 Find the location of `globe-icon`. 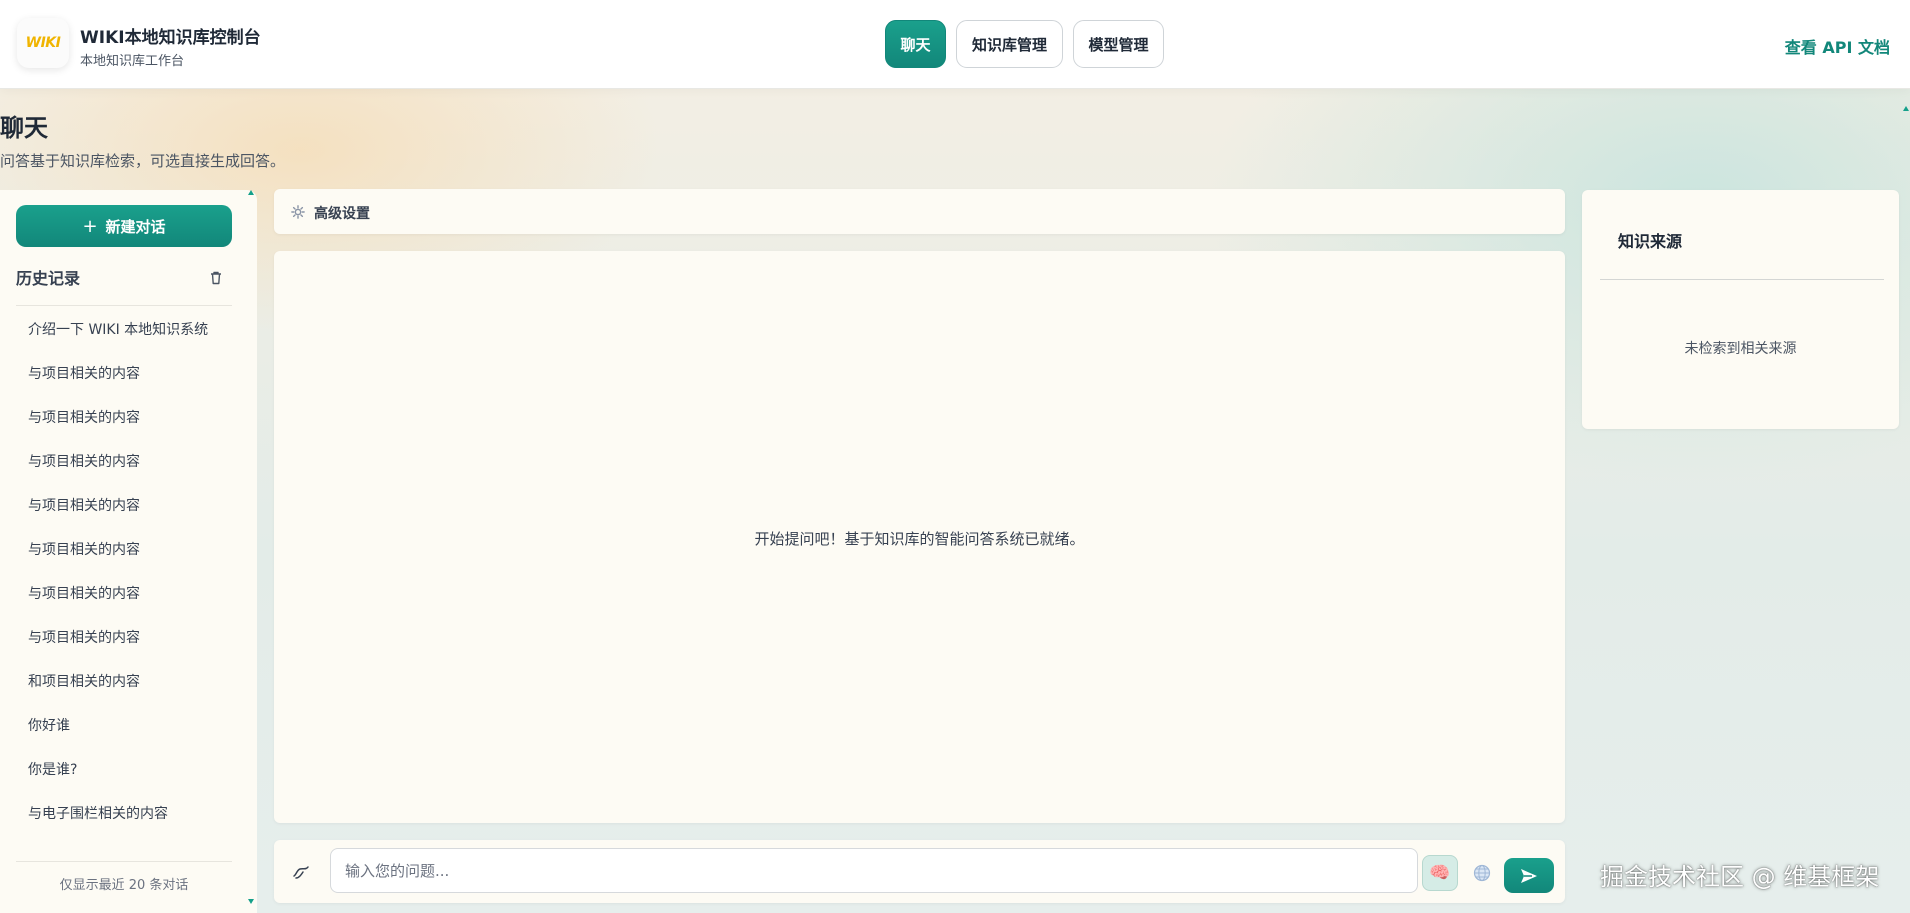

globe-icon is located at coordinates (1482, 873).